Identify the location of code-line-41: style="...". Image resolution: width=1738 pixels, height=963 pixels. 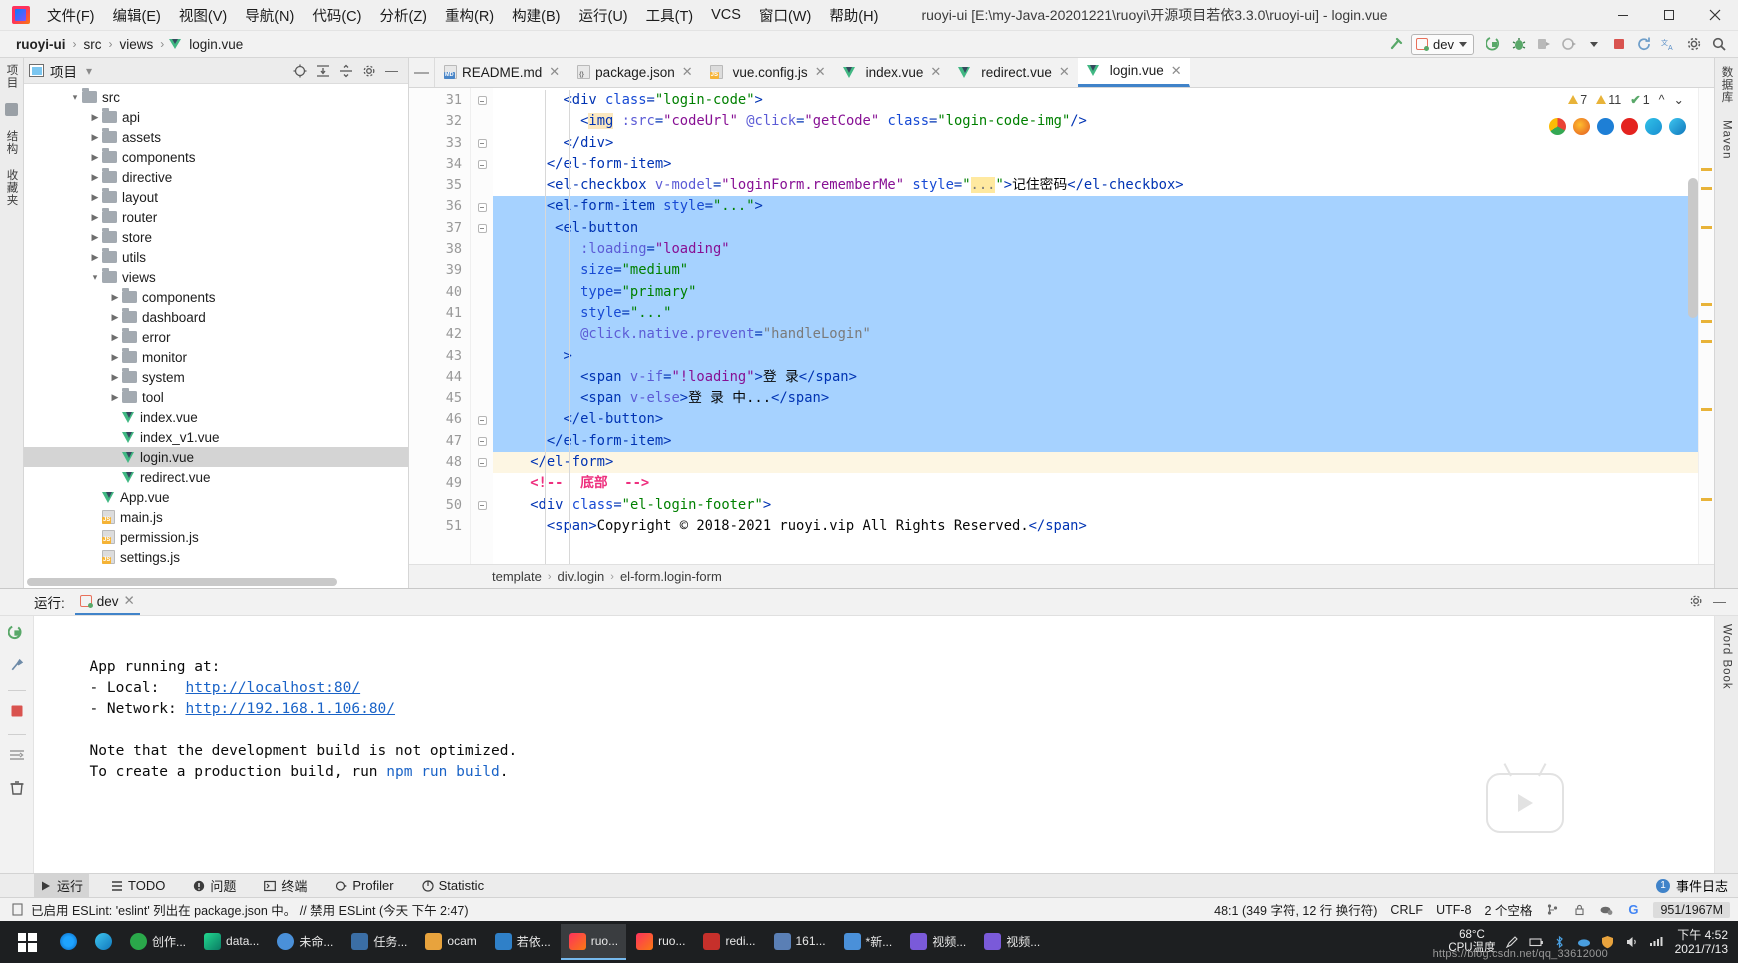
(1095, 313).